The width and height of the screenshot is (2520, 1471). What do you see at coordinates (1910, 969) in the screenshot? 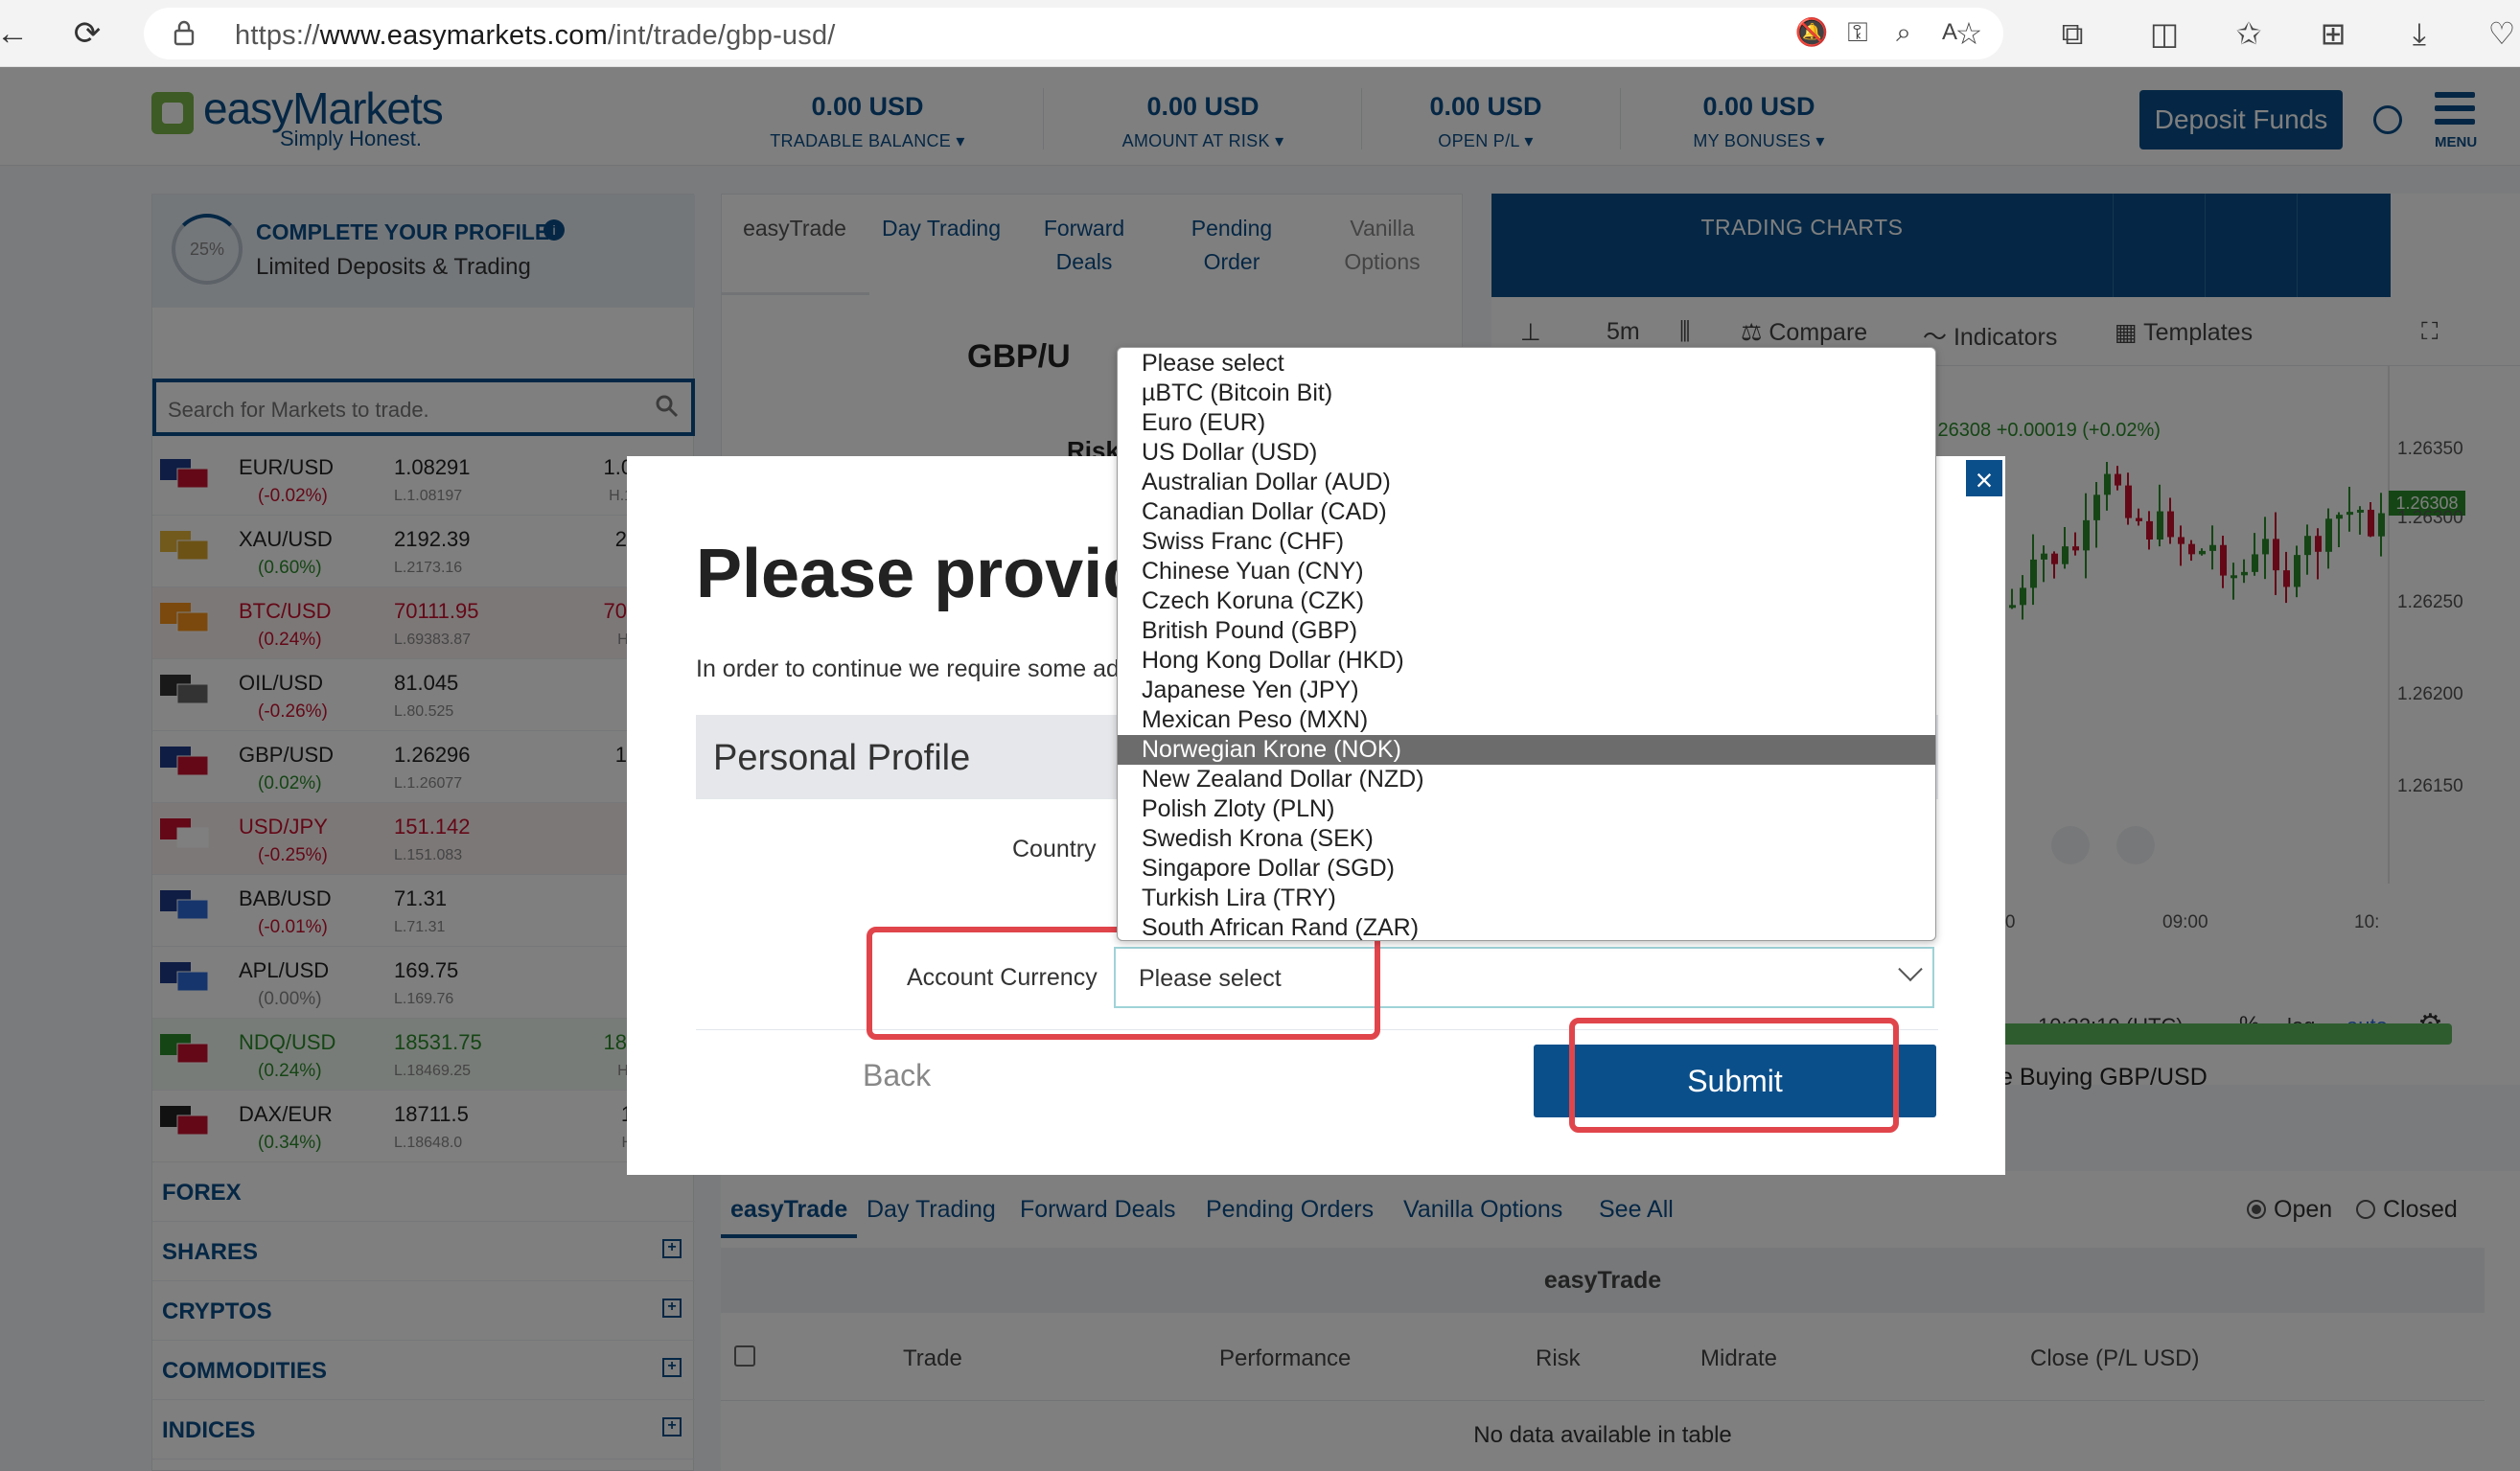
I see `chevron-down-icon` at bounding box center [1910, 969].